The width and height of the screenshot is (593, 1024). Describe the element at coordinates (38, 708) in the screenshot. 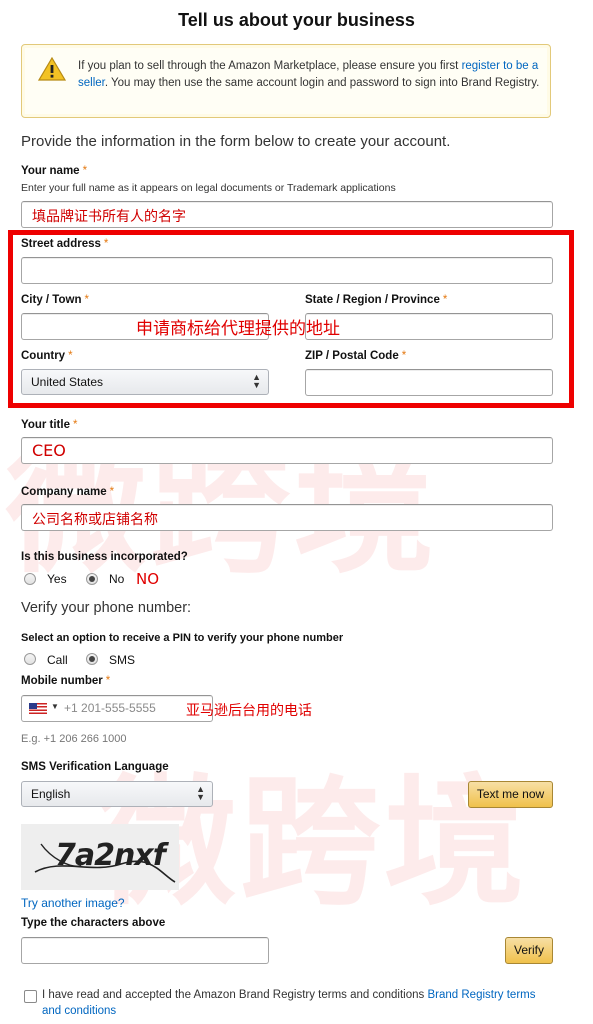

I see `us-flag-icon` at that location.